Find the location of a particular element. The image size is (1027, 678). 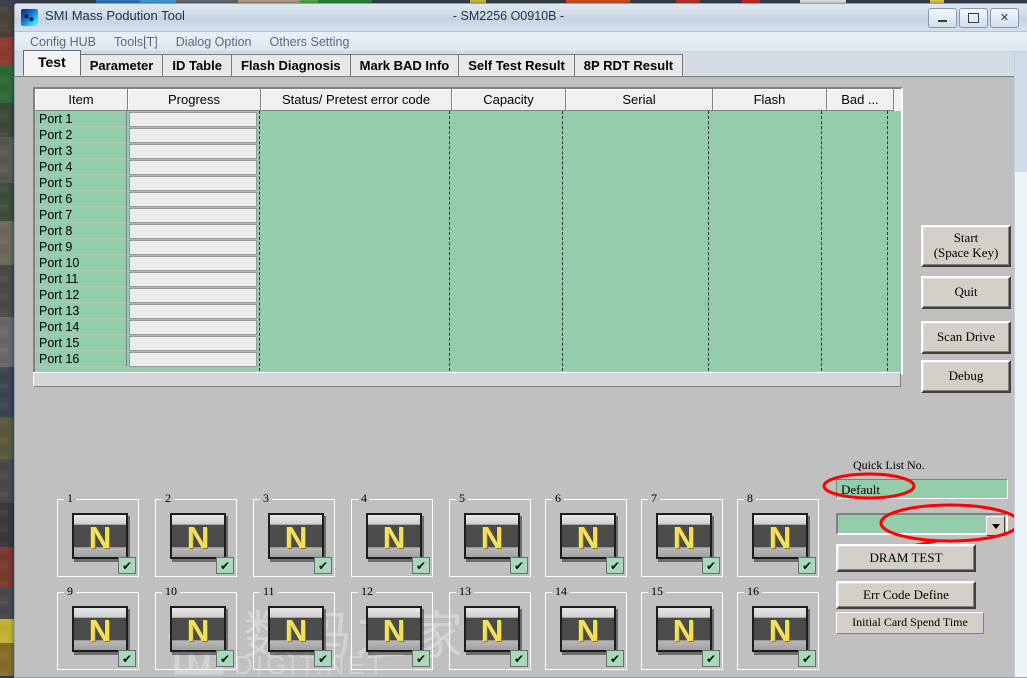

drive-tile: 11 N ✔ is located at coordinates (294, 627).